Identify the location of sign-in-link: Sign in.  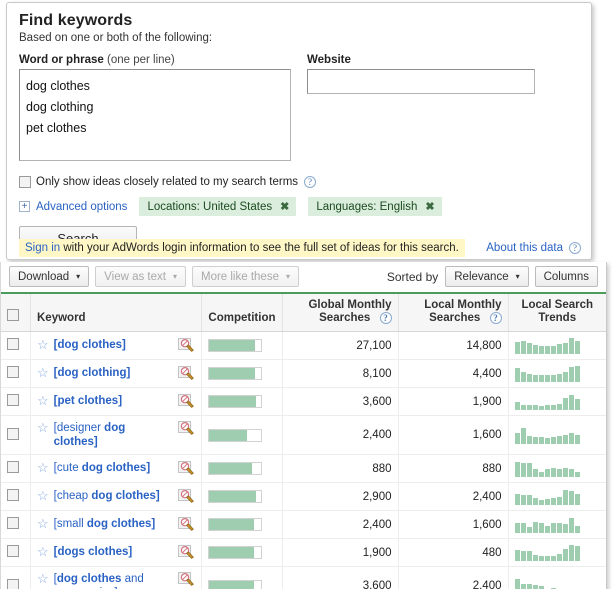
(42, 248).